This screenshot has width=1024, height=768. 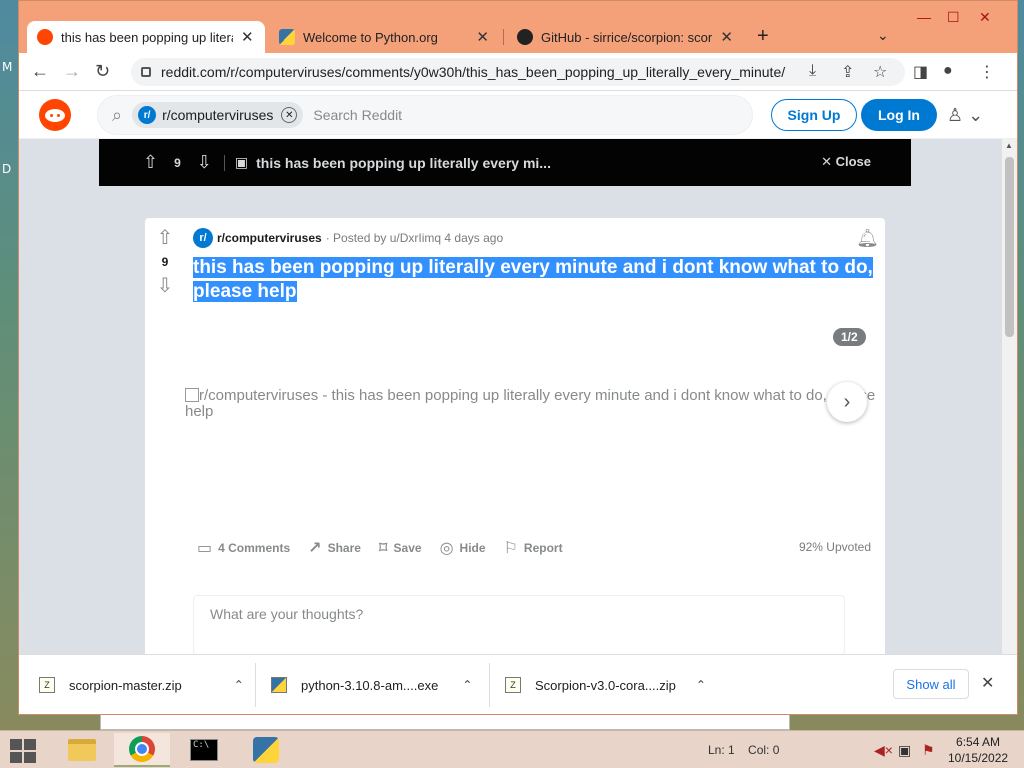 What do you see at coordinates (867, 238) in the screenshot?
I see `bell-icon: 🔔︎` at bounding box center [867, 238].